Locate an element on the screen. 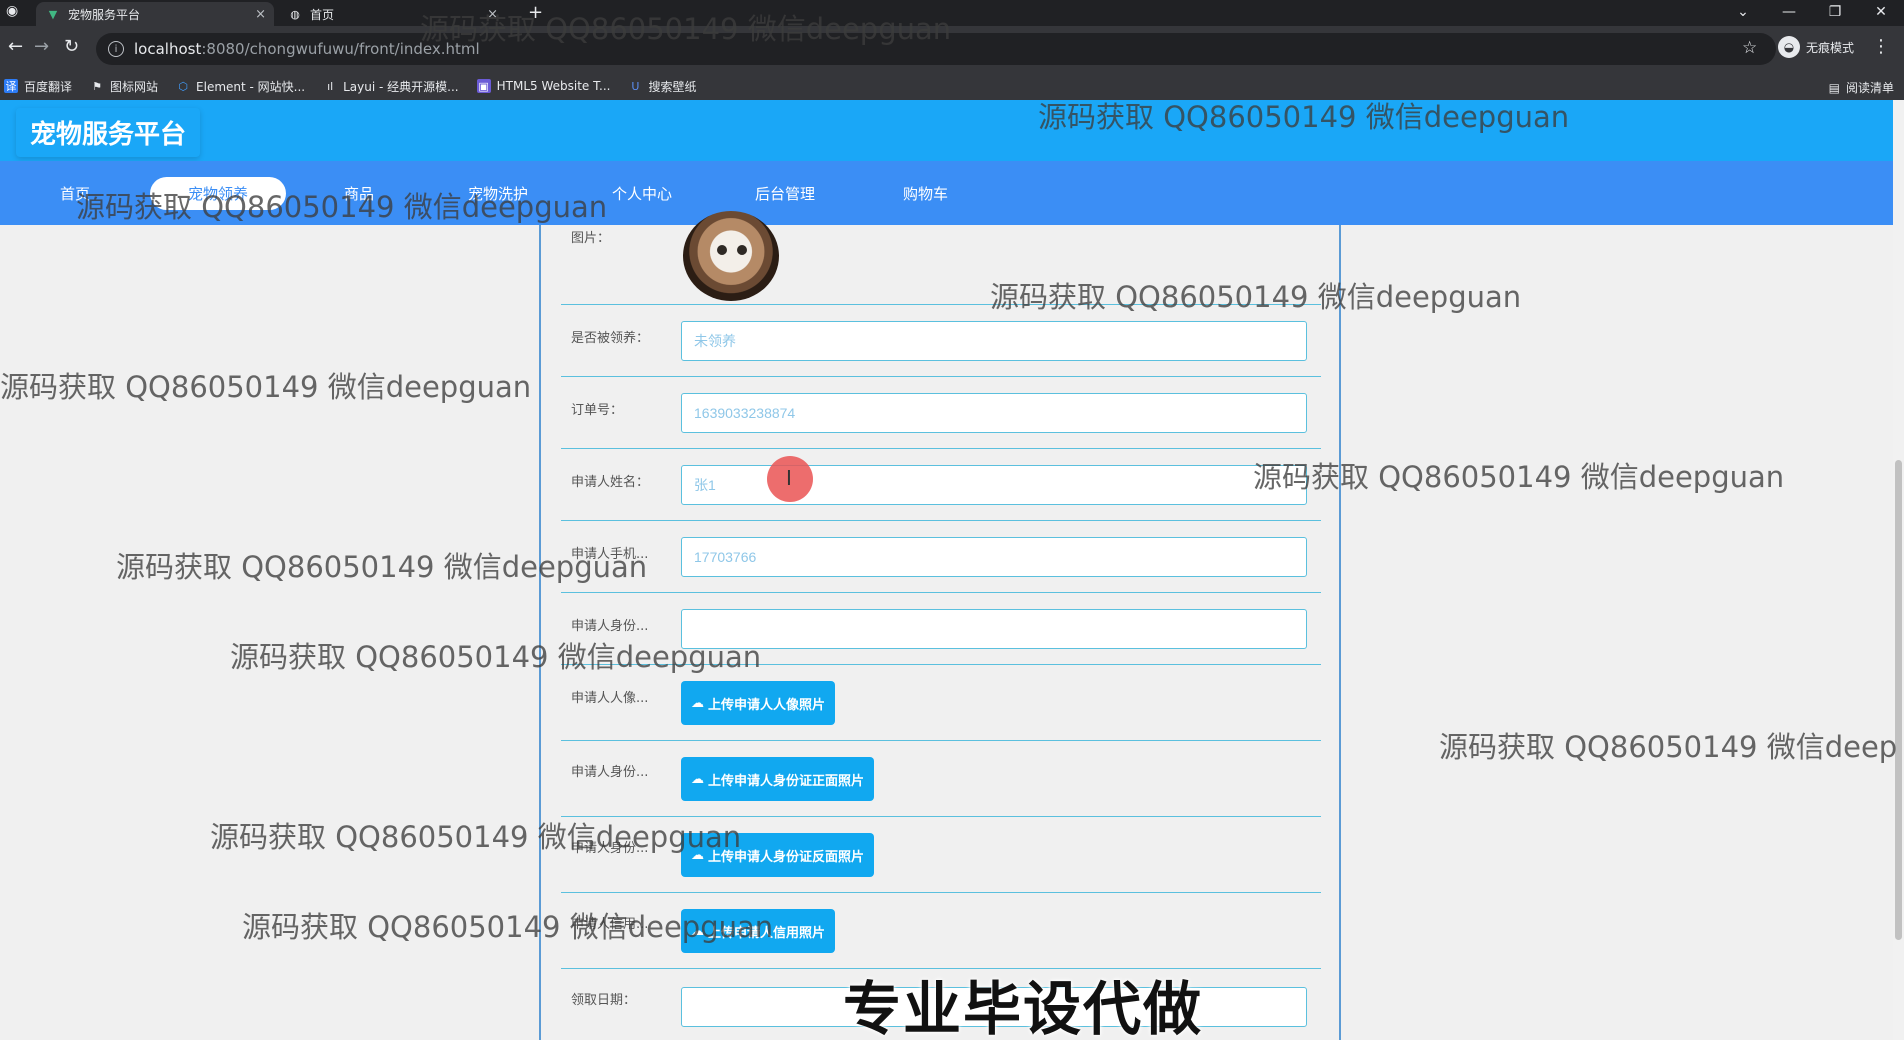 The width and height of the screenshot is (1904, 1040). field-label: 图片： is located at coordinates (591, 238).